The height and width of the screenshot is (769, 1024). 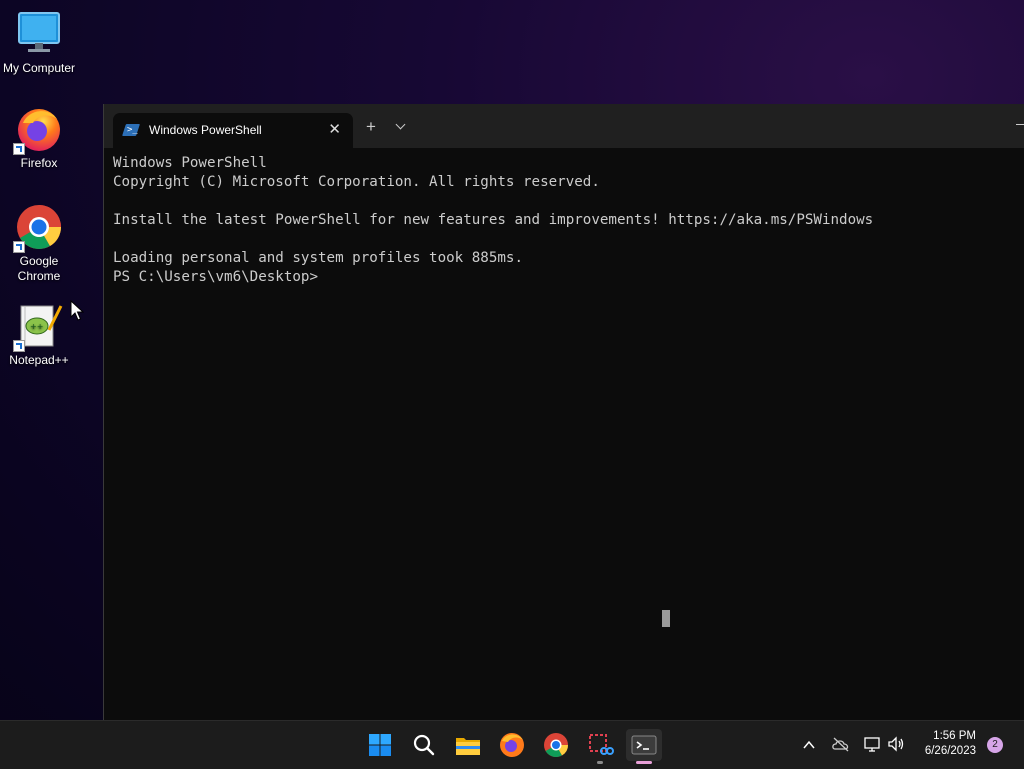 What do you see at coordinates (841, 744) in the screenshot?
I see `onedrive-offline-icon` at bounding box center [841, 744].